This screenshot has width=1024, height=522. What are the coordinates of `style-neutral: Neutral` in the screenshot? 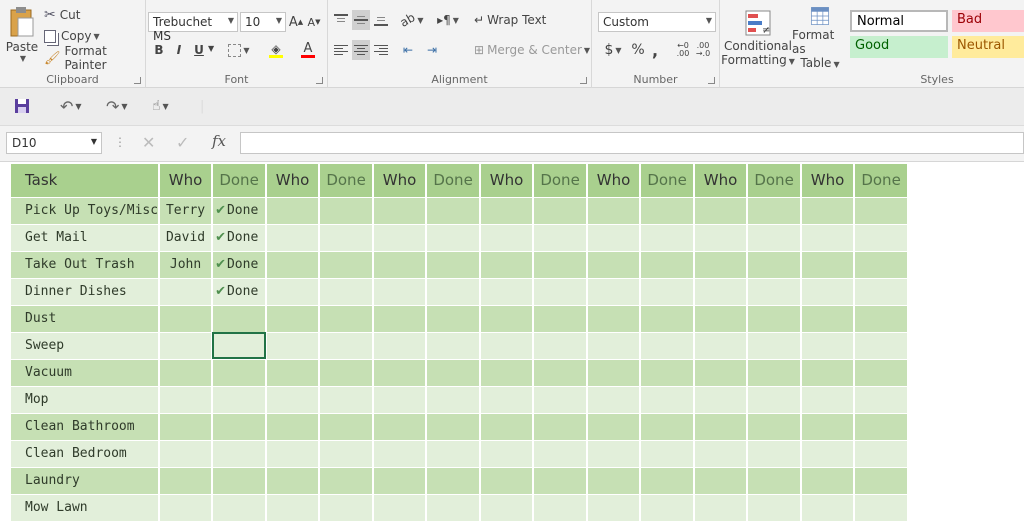 It's located at (988, 47).